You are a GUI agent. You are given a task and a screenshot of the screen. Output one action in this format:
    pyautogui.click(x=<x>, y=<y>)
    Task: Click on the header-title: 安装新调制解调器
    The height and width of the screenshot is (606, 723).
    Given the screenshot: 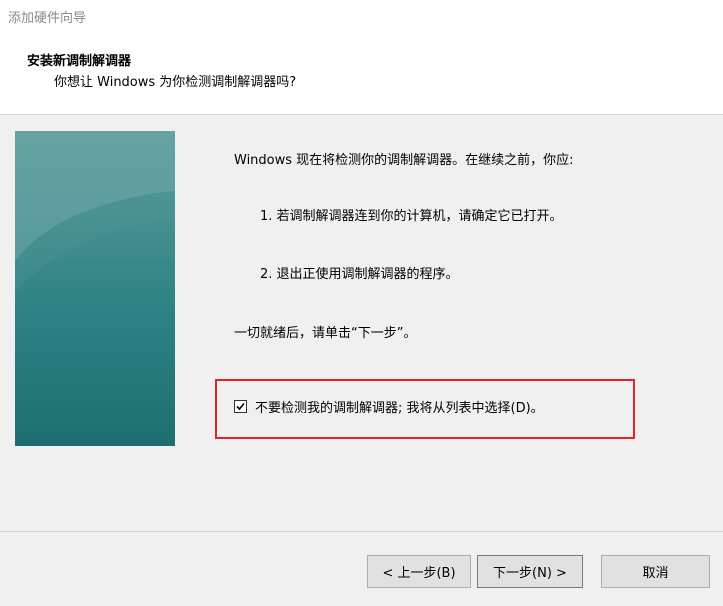 What is the action you would take?
    pyautogui.click(x=79, y=61)
    